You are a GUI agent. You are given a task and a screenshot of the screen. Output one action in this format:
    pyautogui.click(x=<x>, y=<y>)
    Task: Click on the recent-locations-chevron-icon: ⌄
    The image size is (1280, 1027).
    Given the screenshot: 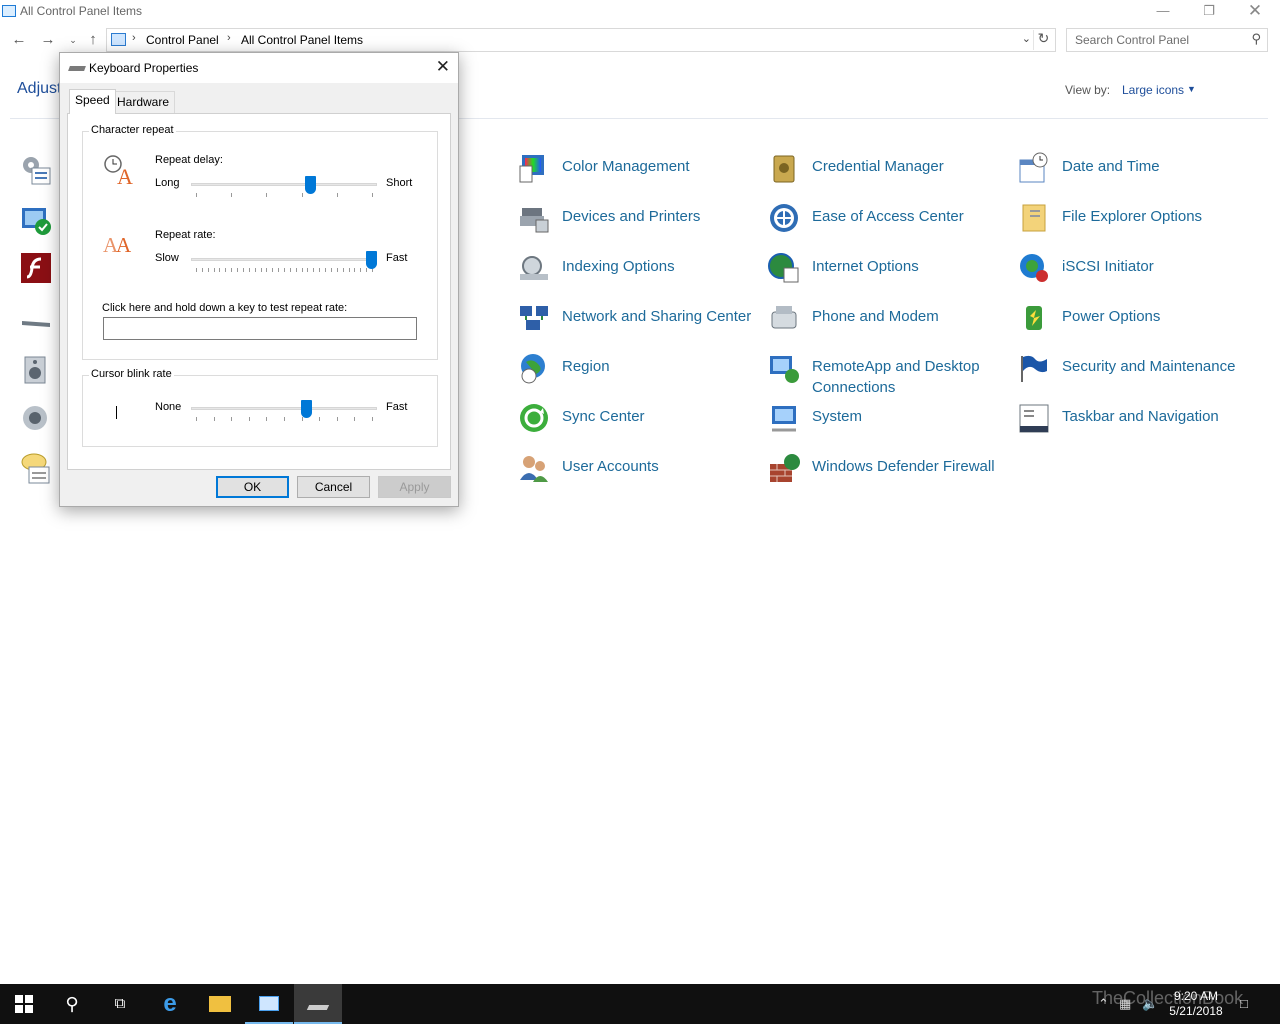 What is the action you would take?
    pyautogui.click(x=73, y=40)
    